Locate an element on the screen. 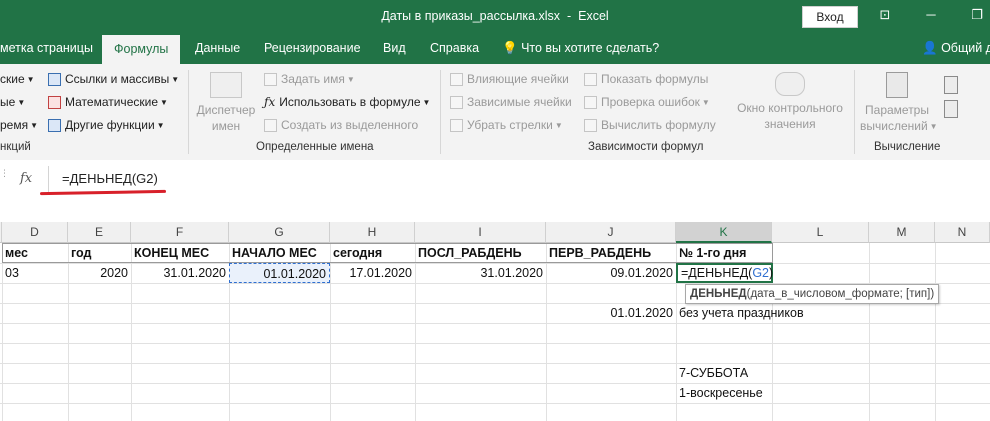 This screenshot has height=421, width=990. group-label-function-library: нкций is located at coordinates (15, 147).